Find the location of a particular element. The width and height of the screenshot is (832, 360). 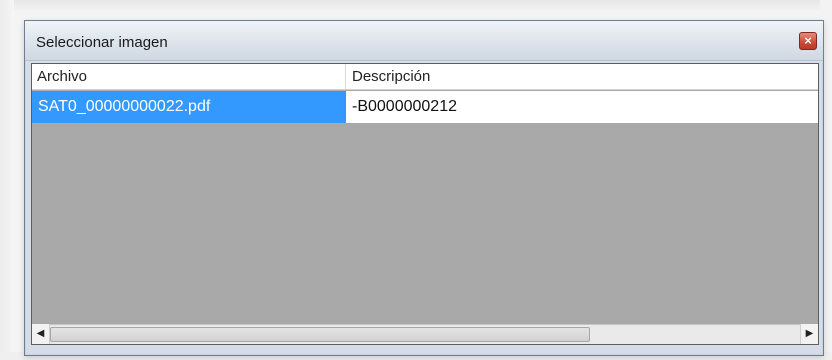

background-window-left is located at coordinates (7, 180).